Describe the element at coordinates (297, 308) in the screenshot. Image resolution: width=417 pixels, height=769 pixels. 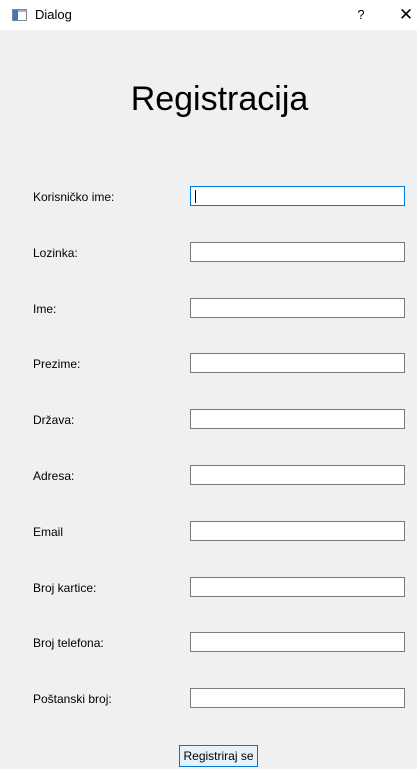
I see `first-name-input` at that location.